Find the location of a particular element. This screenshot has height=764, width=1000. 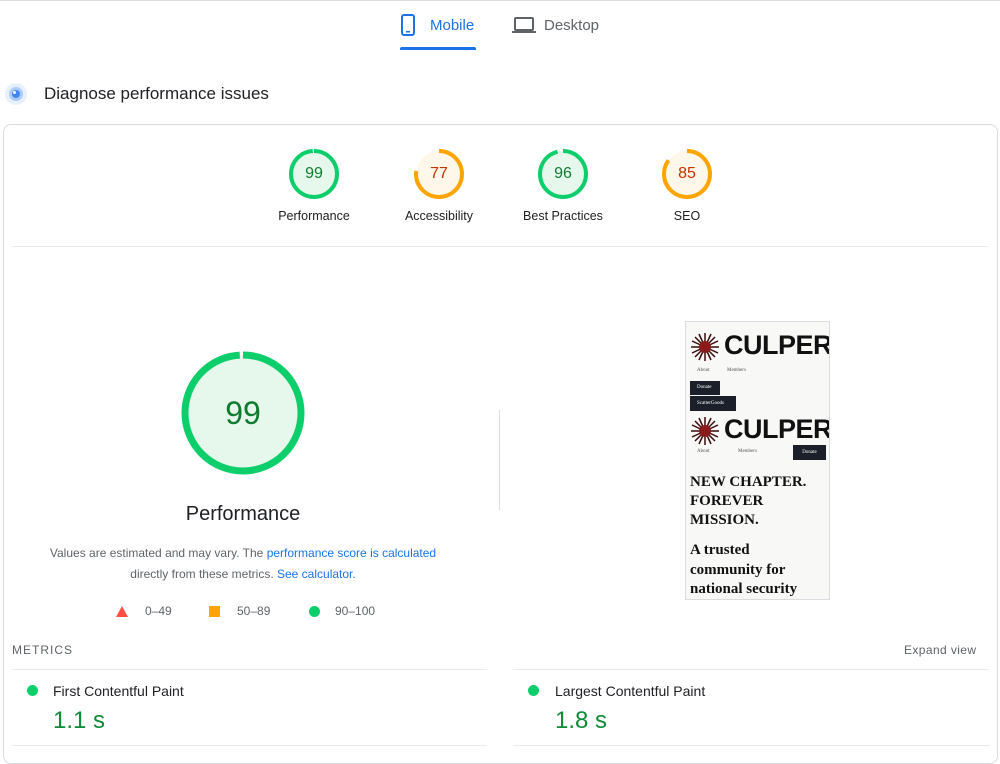

gauge-ring: 96 is located at coordinates (563, 174).